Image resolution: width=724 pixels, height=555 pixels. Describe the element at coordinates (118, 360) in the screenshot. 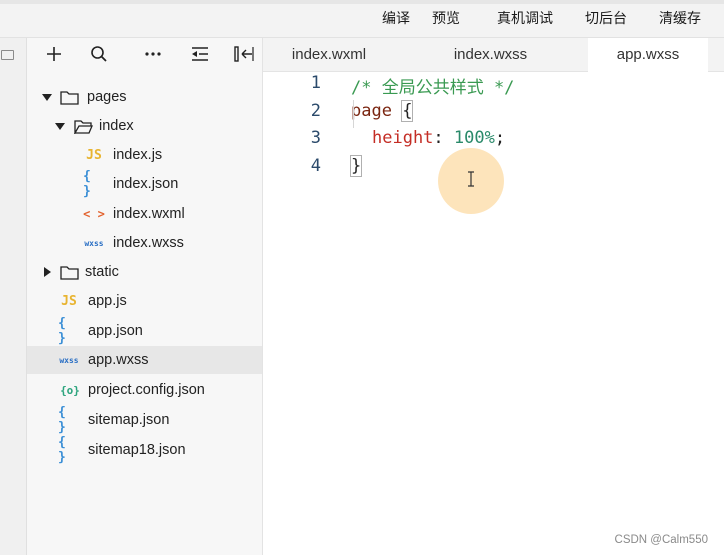

I see `tree-item-label: app.wxss` at that location.